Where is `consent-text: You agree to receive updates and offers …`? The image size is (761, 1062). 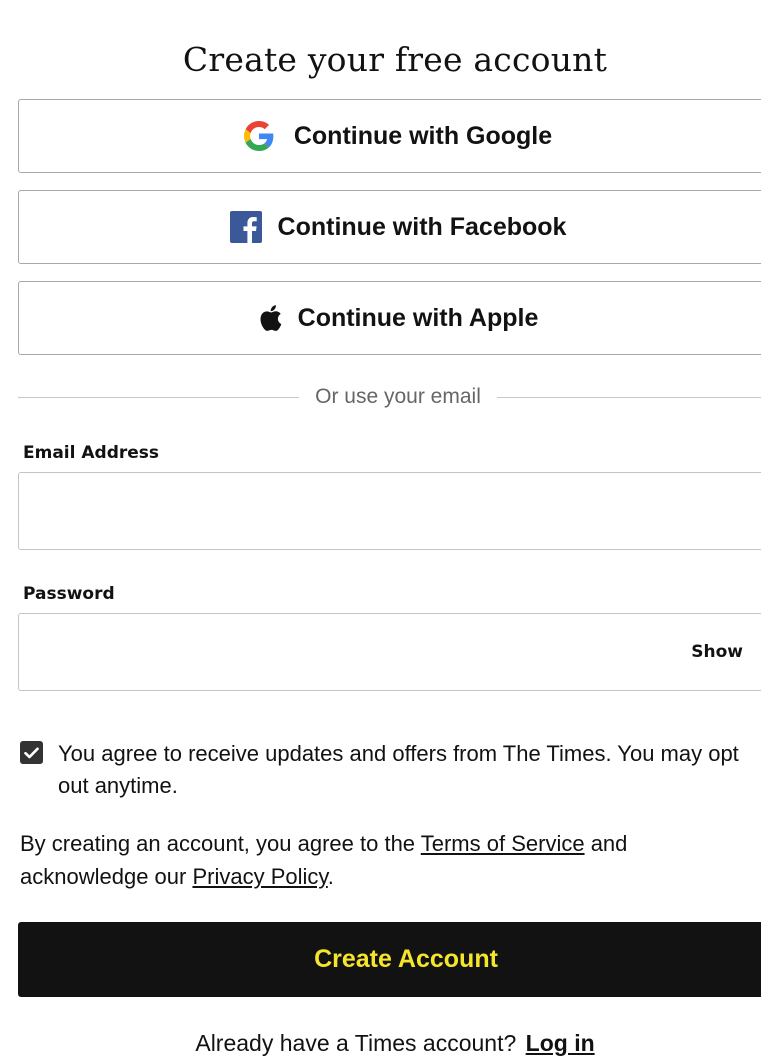
consent-text: You agree to receive updates and offers … is located at coordinates (398, 769).